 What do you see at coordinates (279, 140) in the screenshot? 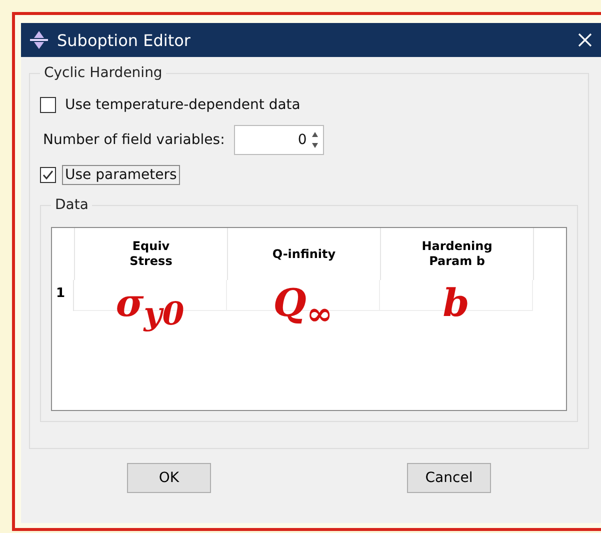
I see `number-spinner: 0` at bounding box center [279, 140].